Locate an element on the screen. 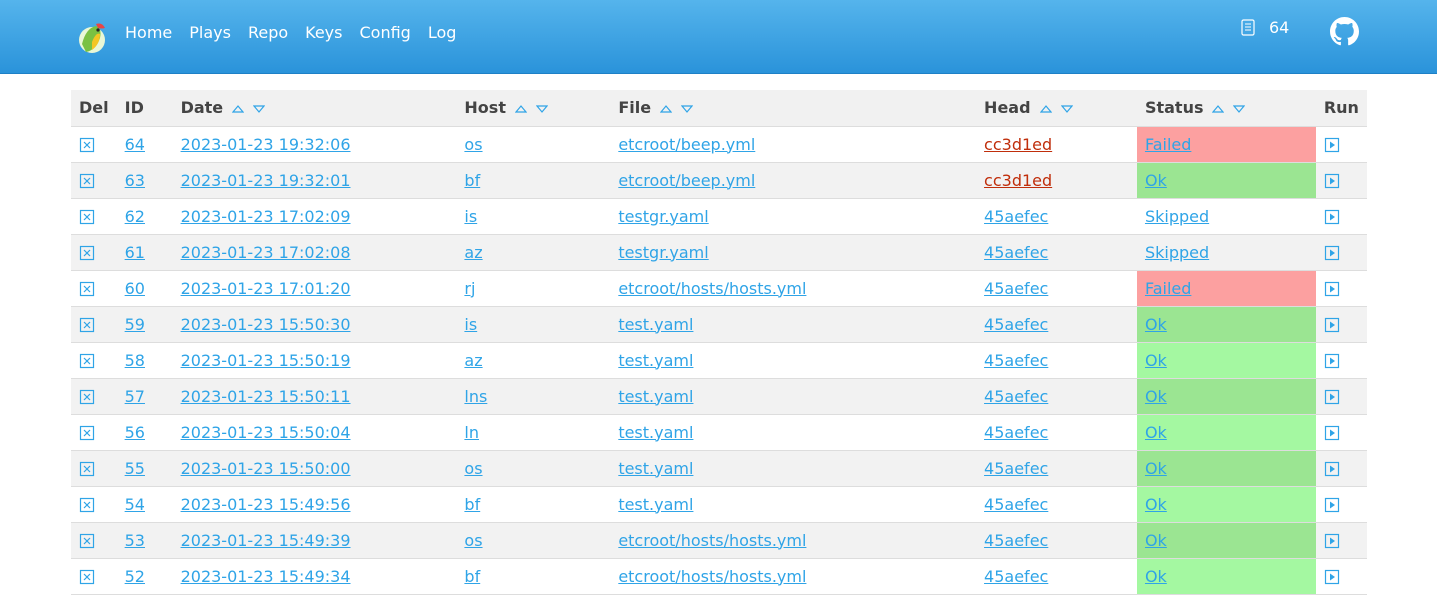 This screenshot has height=595, width=1437. date-link: 2023-01-23 15:50:00 is located at coordinates (266, 468).